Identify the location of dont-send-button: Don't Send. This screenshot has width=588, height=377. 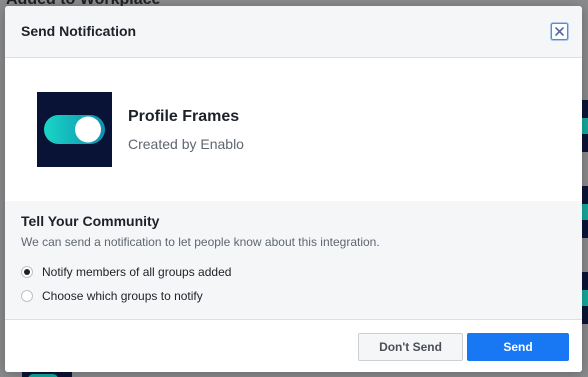
(410, 347).